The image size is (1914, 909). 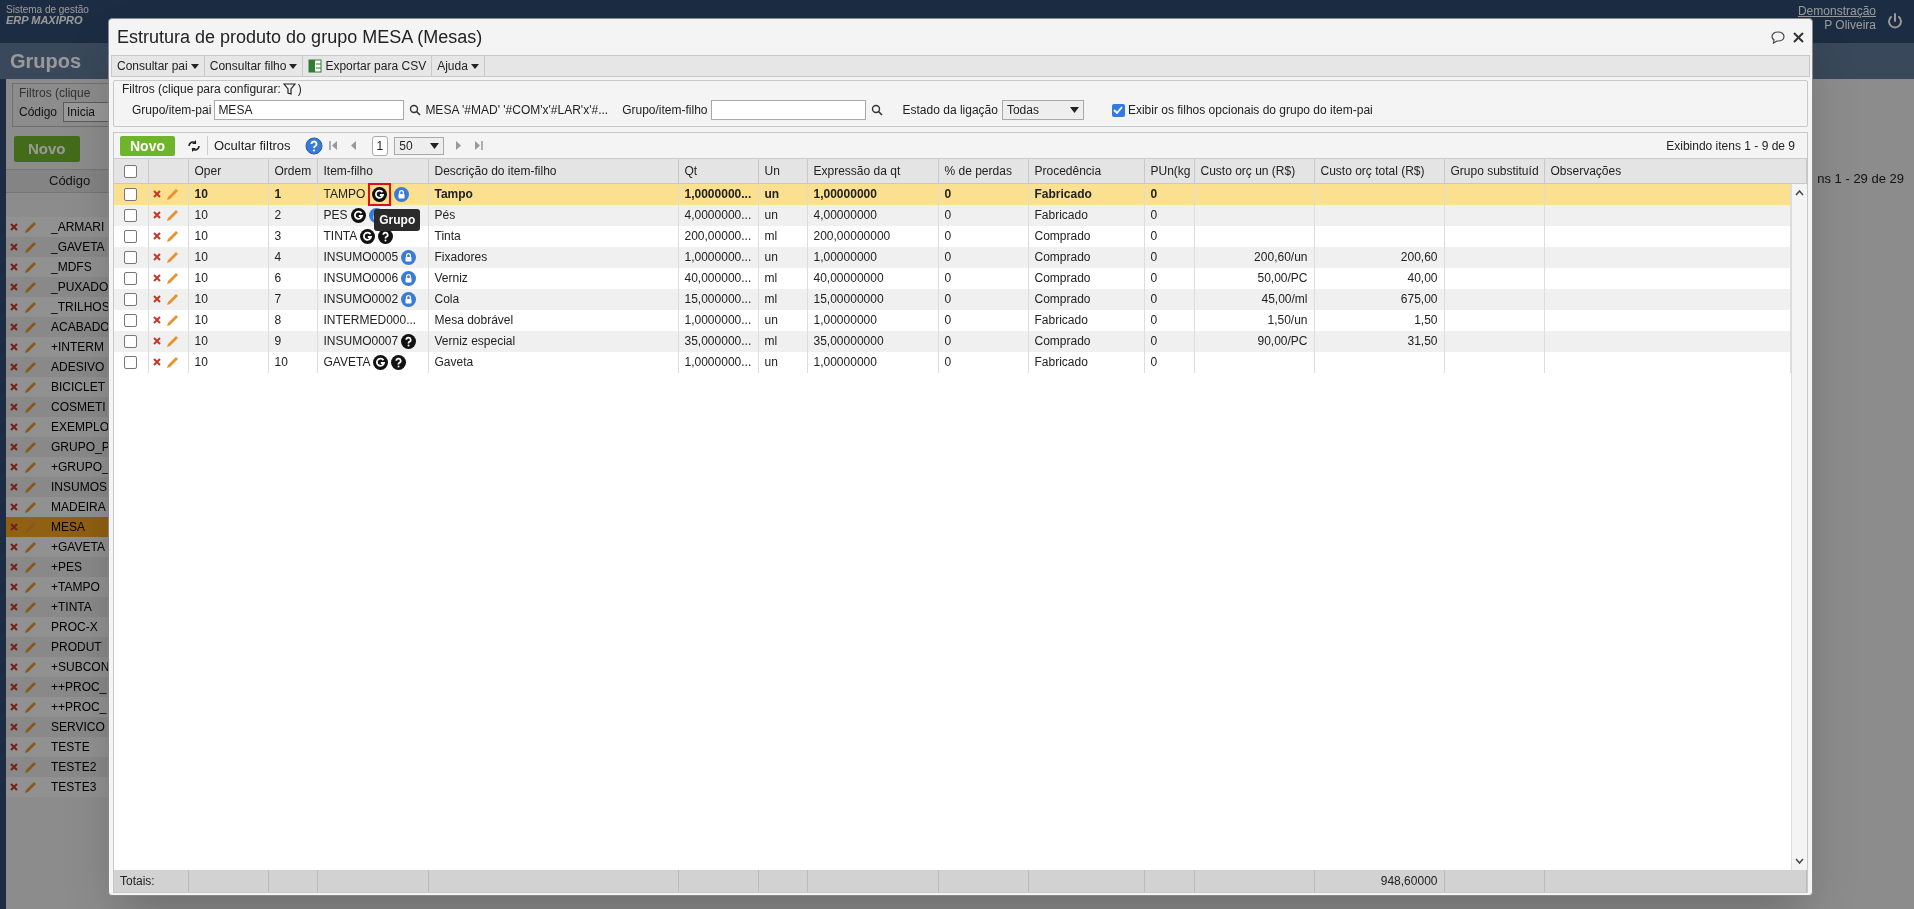 What do you see at coordinates (77, 347) in the screenshot?
I see `item-code: +INTERM` at bounding box center [77, 347].